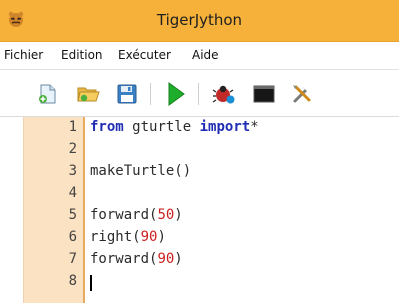 Image resolution: width=399 pixels, height=303 pixels. Describe the element at coordinates (225, 127) in the screenshot. I see `keyword-token: import` at that location.